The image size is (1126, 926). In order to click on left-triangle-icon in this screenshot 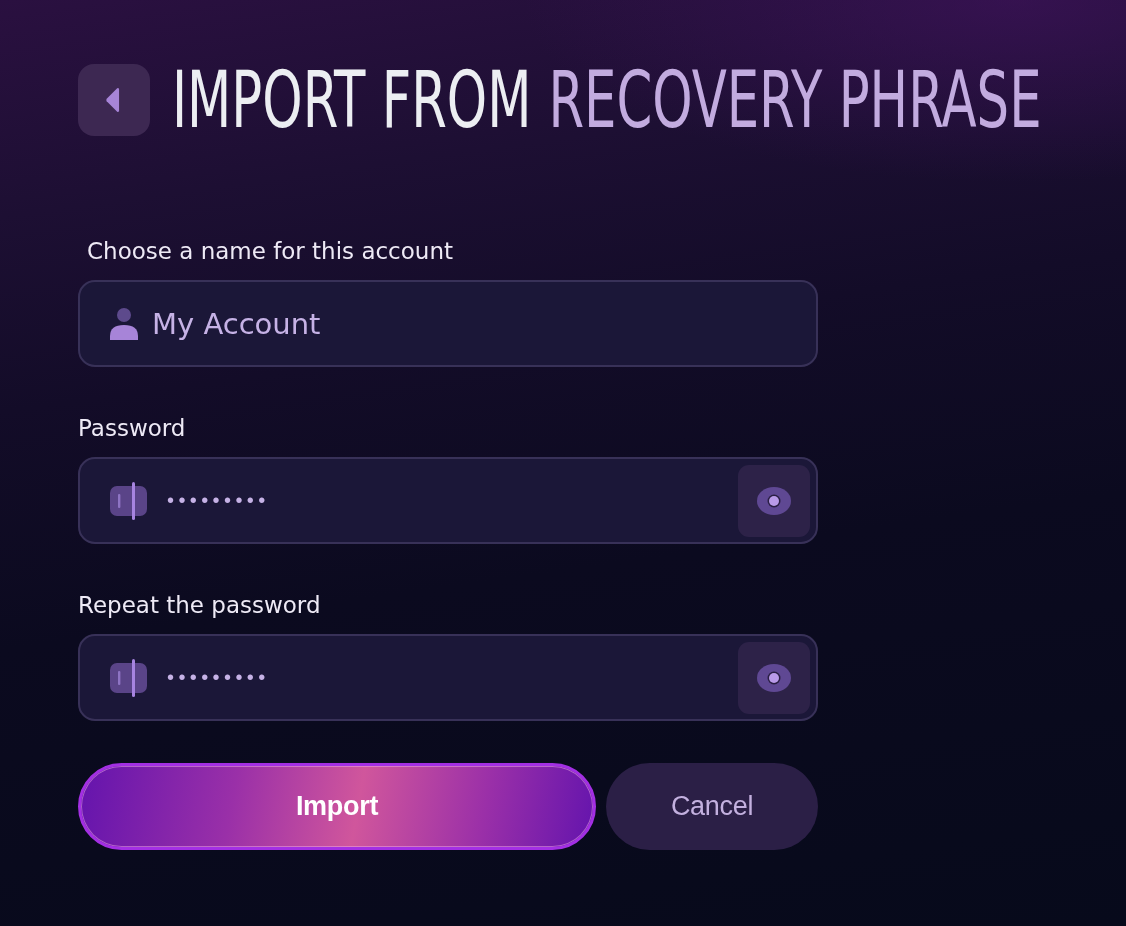, I will do `click(112, 100)`.